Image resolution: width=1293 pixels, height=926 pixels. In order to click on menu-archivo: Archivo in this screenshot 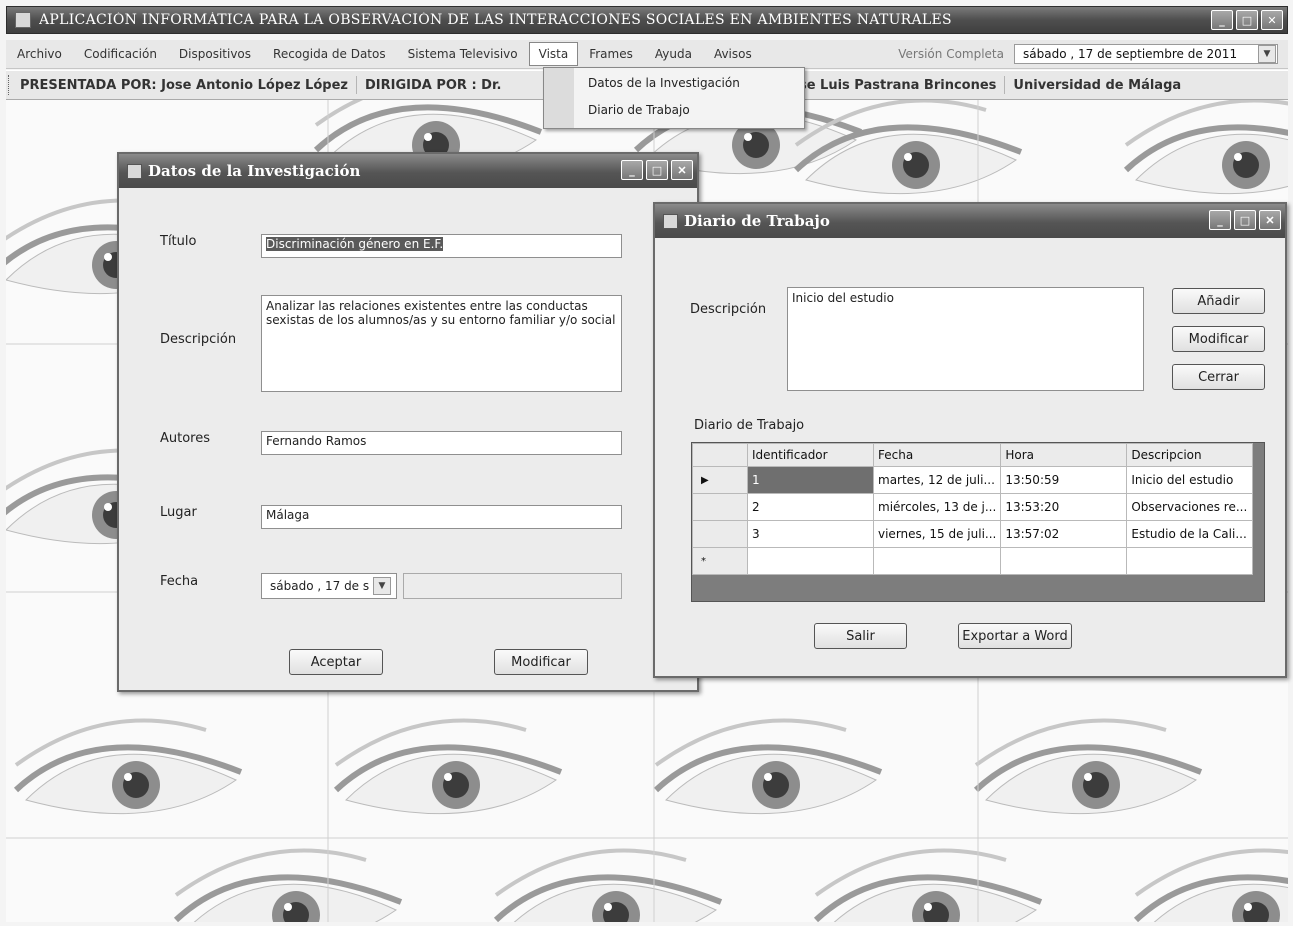, I will do `click(39, 54)`.